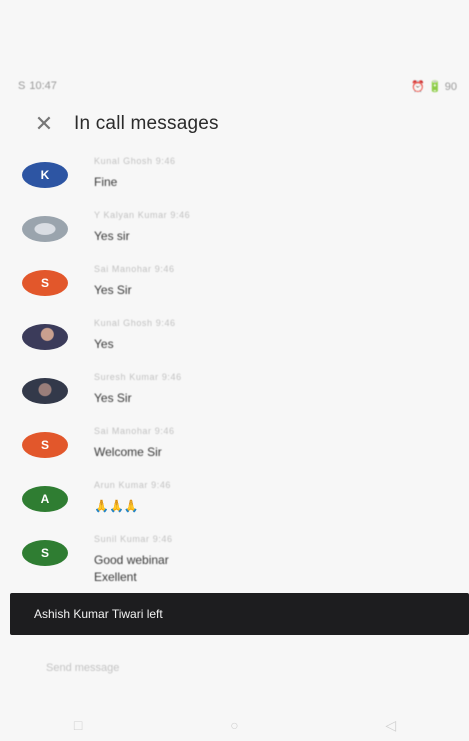 Image resolution: width=469 pixels, height=741 pixels. What do you see at coordinates (235, 501) in the screenshot?
I see `list-item: A Arun Kumar 9:46 🙏🙏🙏` at bounding box center [235, 501].